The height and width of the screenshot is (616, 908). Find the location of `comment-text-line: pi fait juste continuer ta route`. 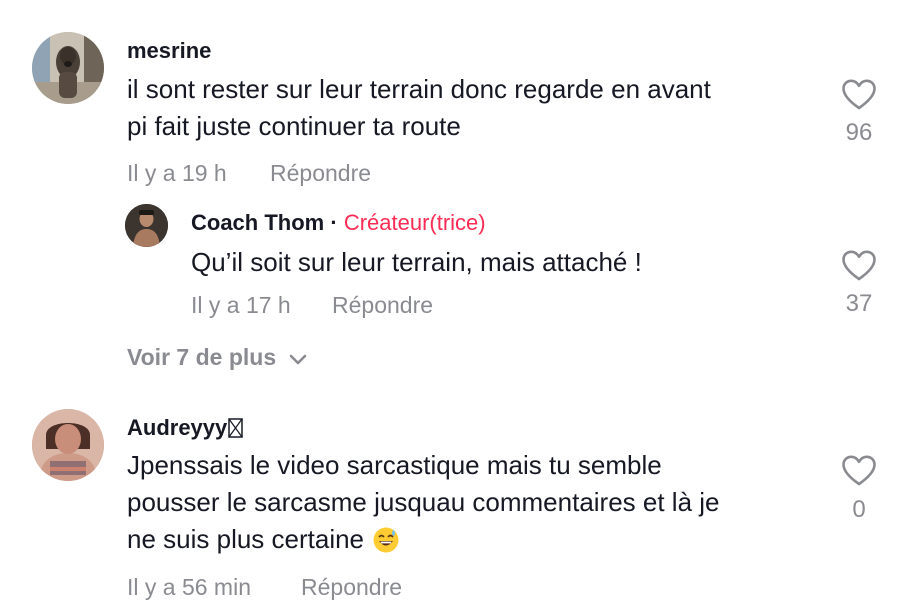

comment-text-line: pi fait juste continuer ta route is located at coordinates (294, 126).